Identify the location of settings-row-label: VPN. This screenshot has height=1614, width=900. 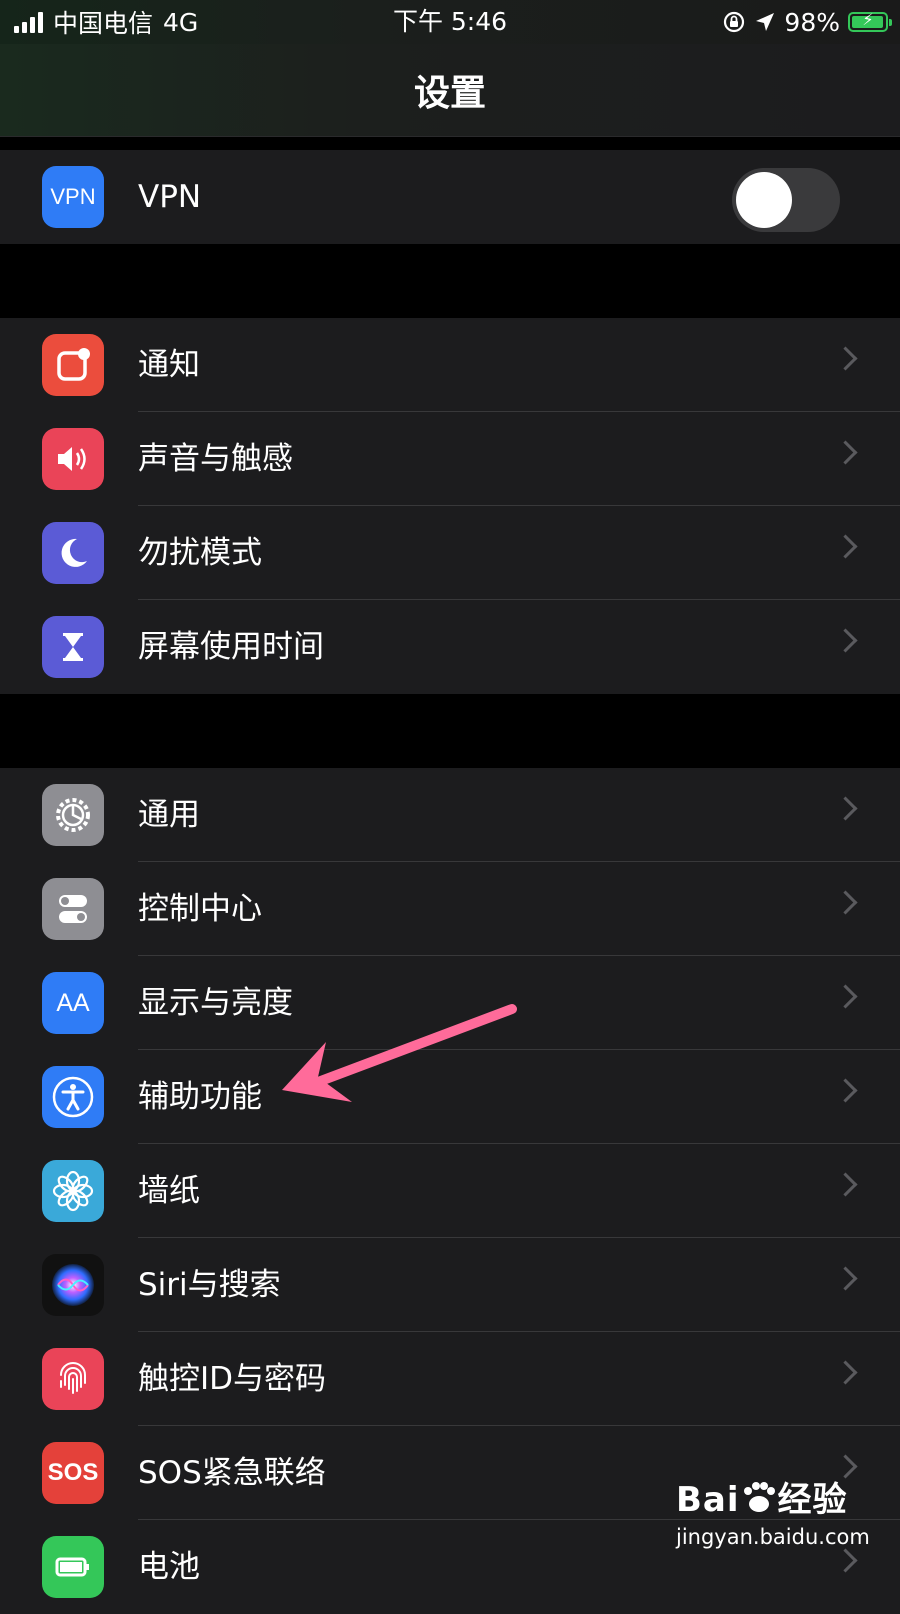
(170, 197).